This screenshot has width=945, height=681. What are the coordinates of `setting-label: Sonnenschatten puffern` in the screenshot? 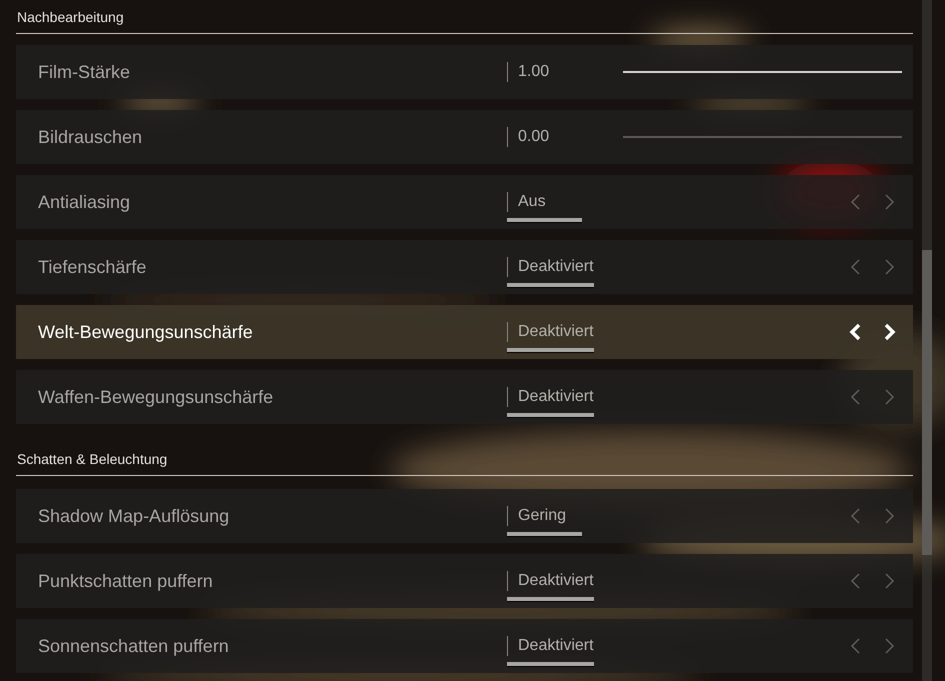 It's located at (133, 646).